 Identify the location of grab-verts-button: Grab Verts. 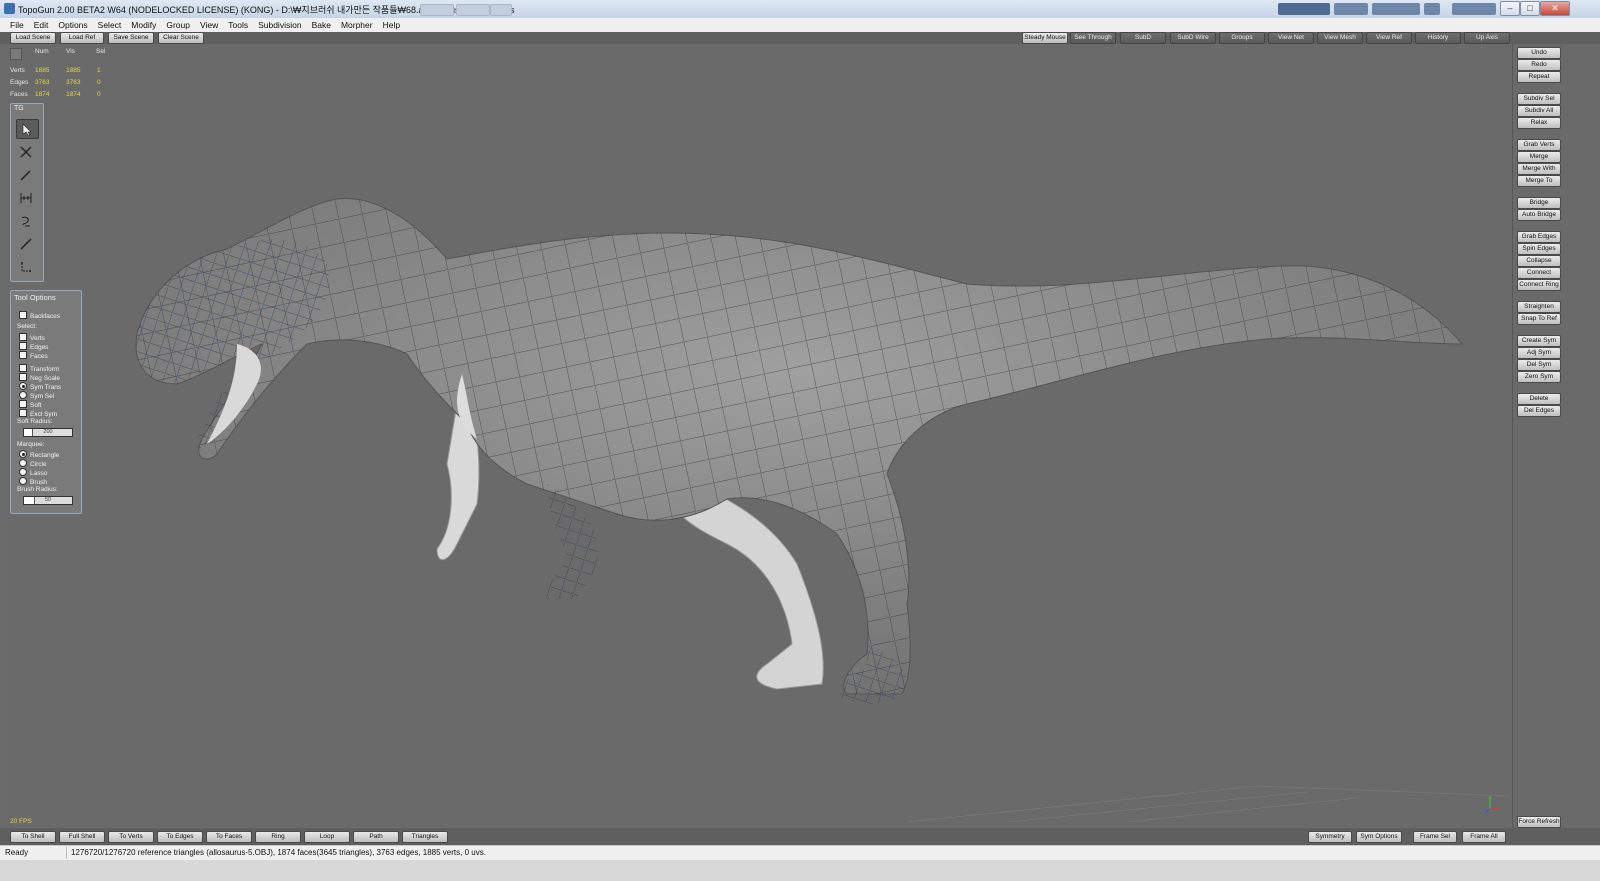
(1539, 145).